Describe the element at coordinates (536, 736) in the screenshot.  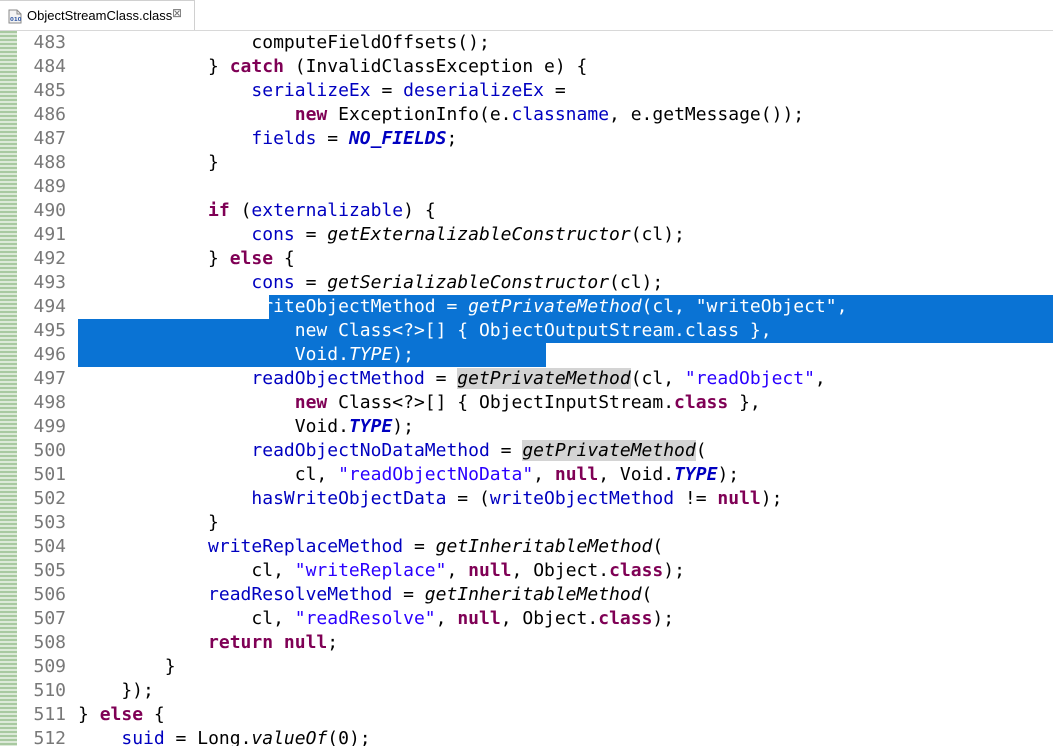
I see `code-line: 512 suid = Long.valueOf(0);` at that location.